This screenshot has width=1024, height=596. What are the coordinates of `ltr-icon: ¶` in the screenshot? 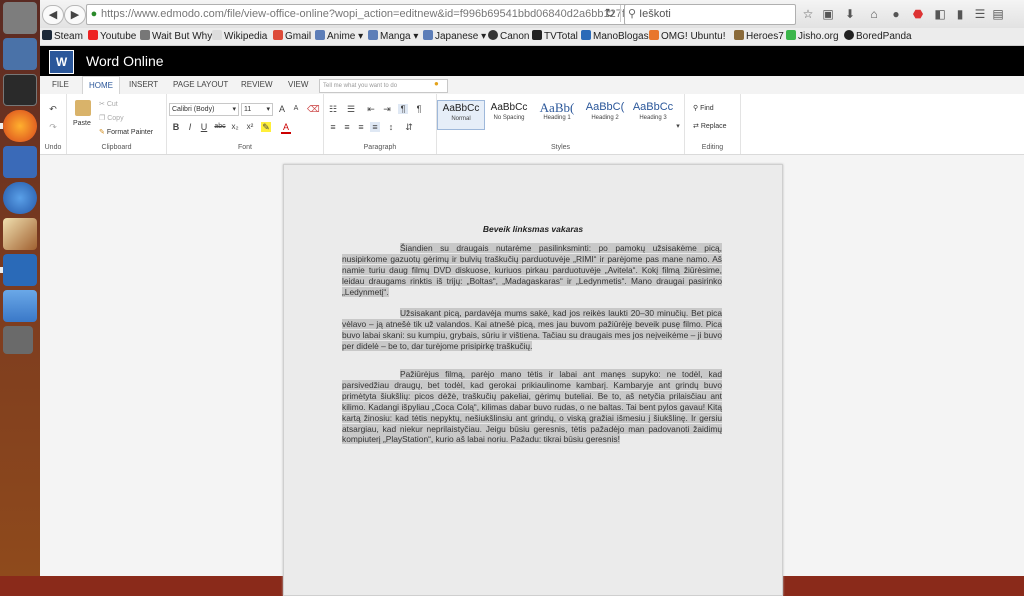 It's located at (403, 109).